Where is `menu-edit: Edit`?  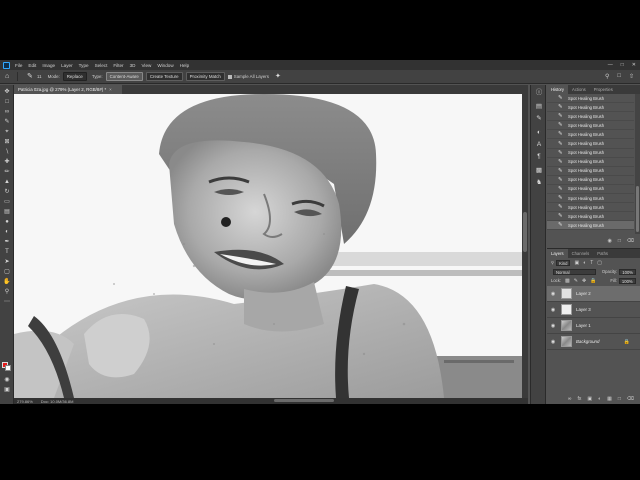
menu-edit: Edit is located at coordinates (32, 65).